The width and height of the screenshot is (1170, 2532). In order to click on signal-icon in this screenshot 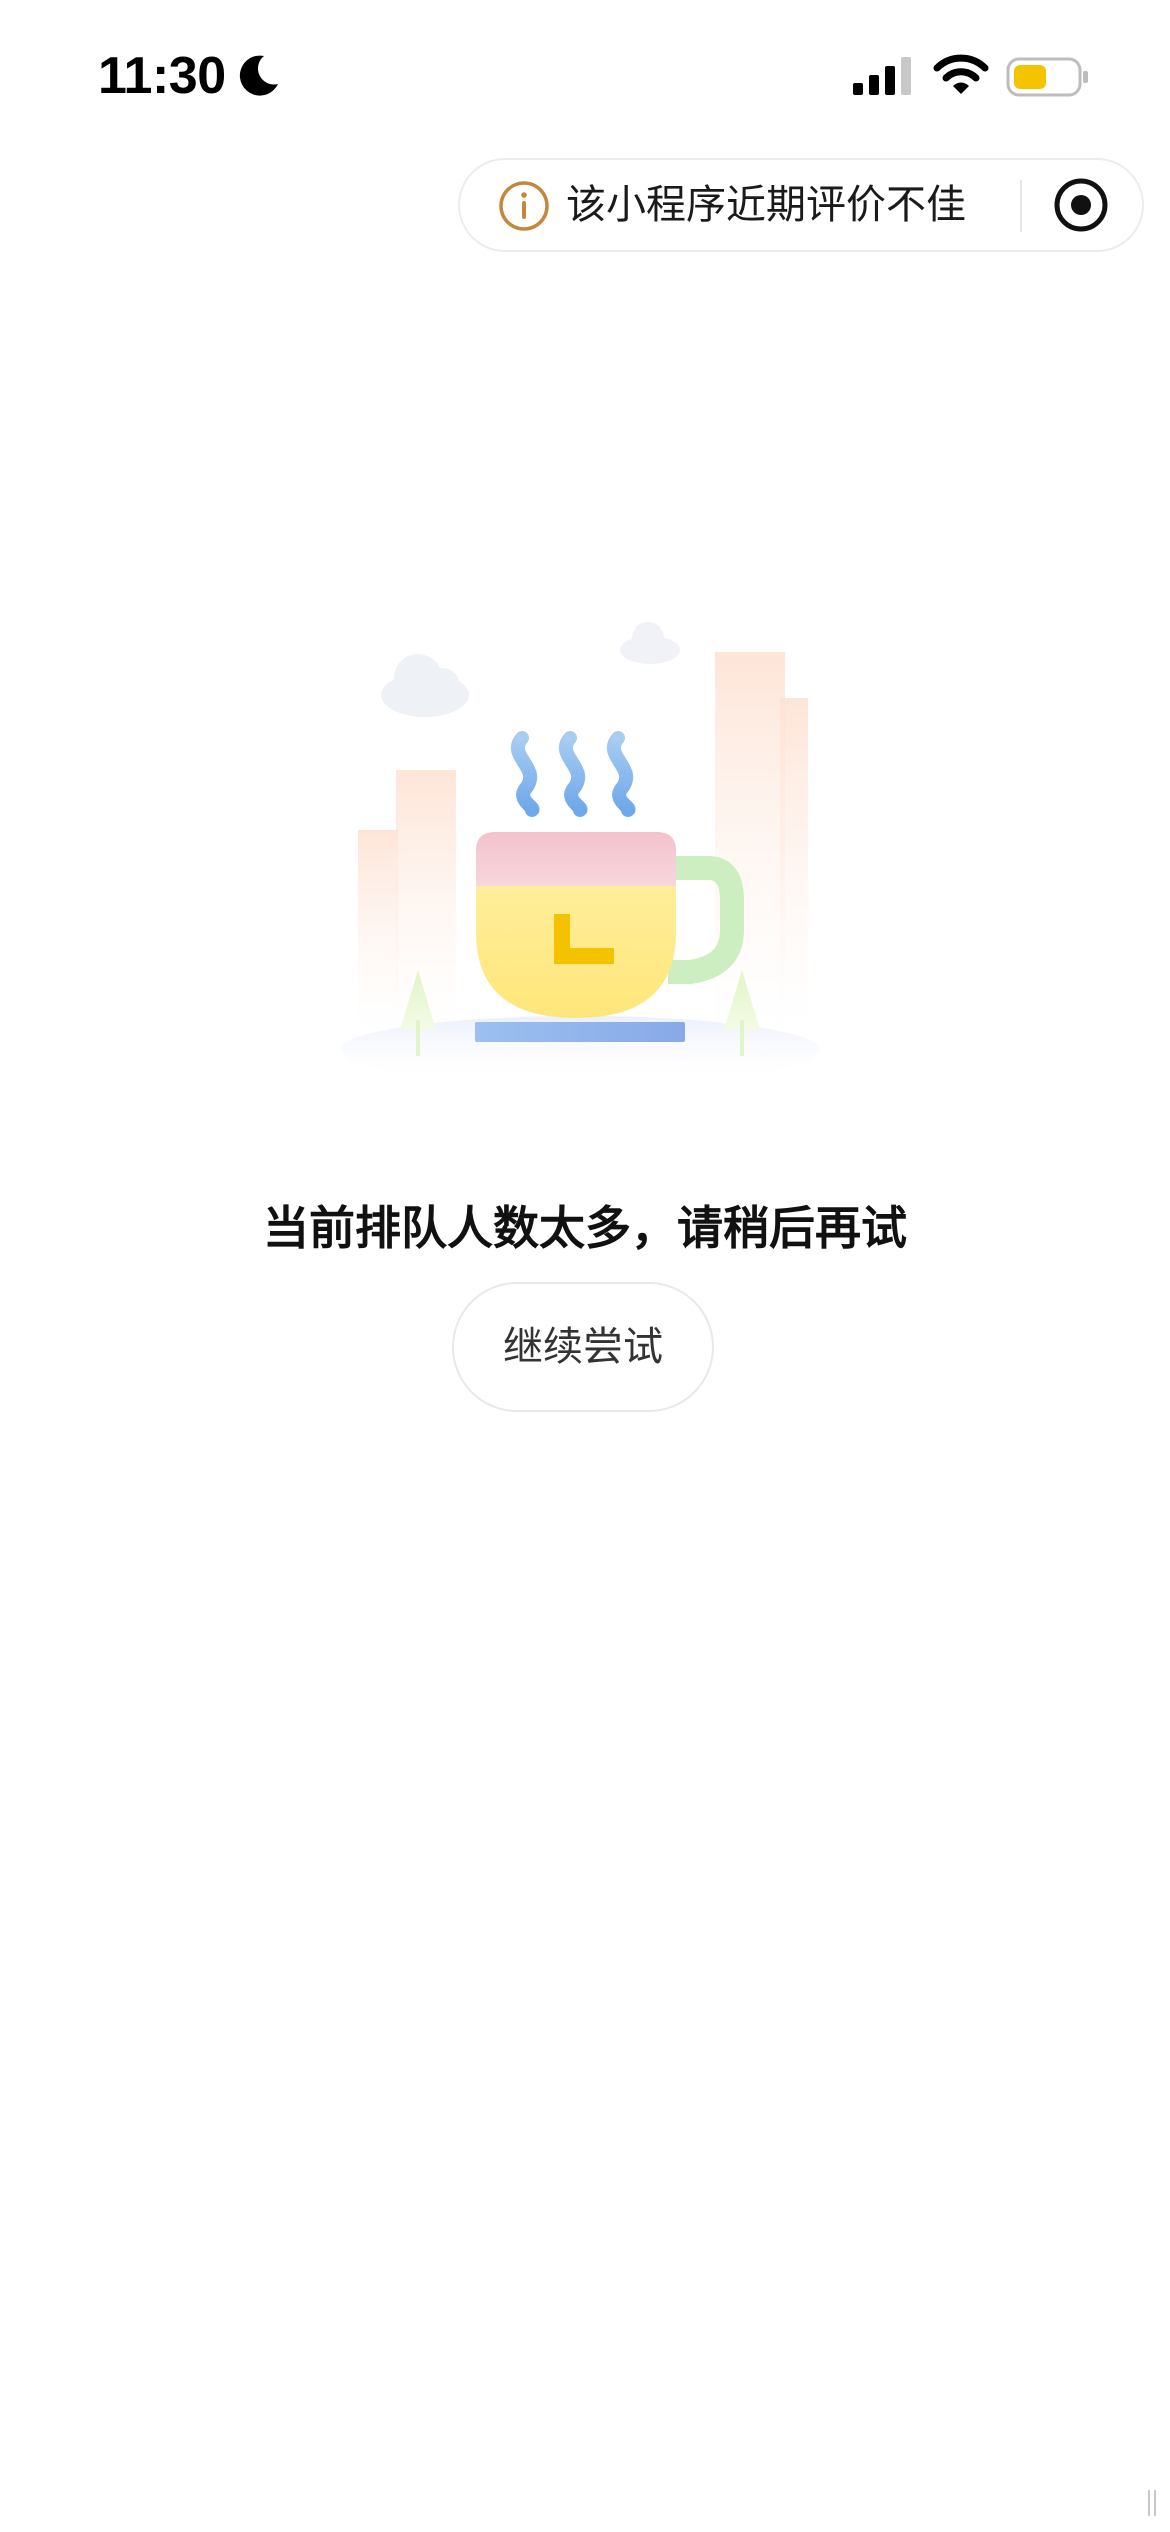, I will do `click(882, 76)`.